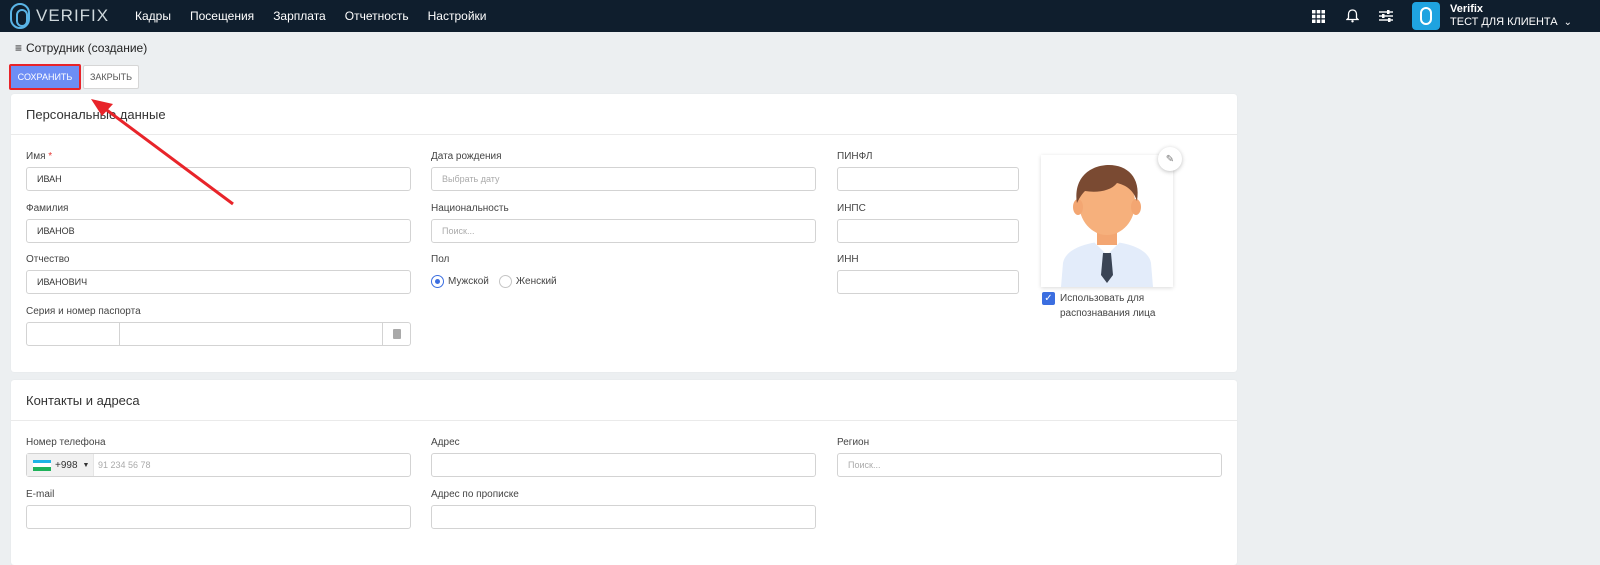  What do you see at coordinates (45, 77) in the screenshot?
I see `save-button: СОХРАНИТЬ` at bounding box center [45, 77].